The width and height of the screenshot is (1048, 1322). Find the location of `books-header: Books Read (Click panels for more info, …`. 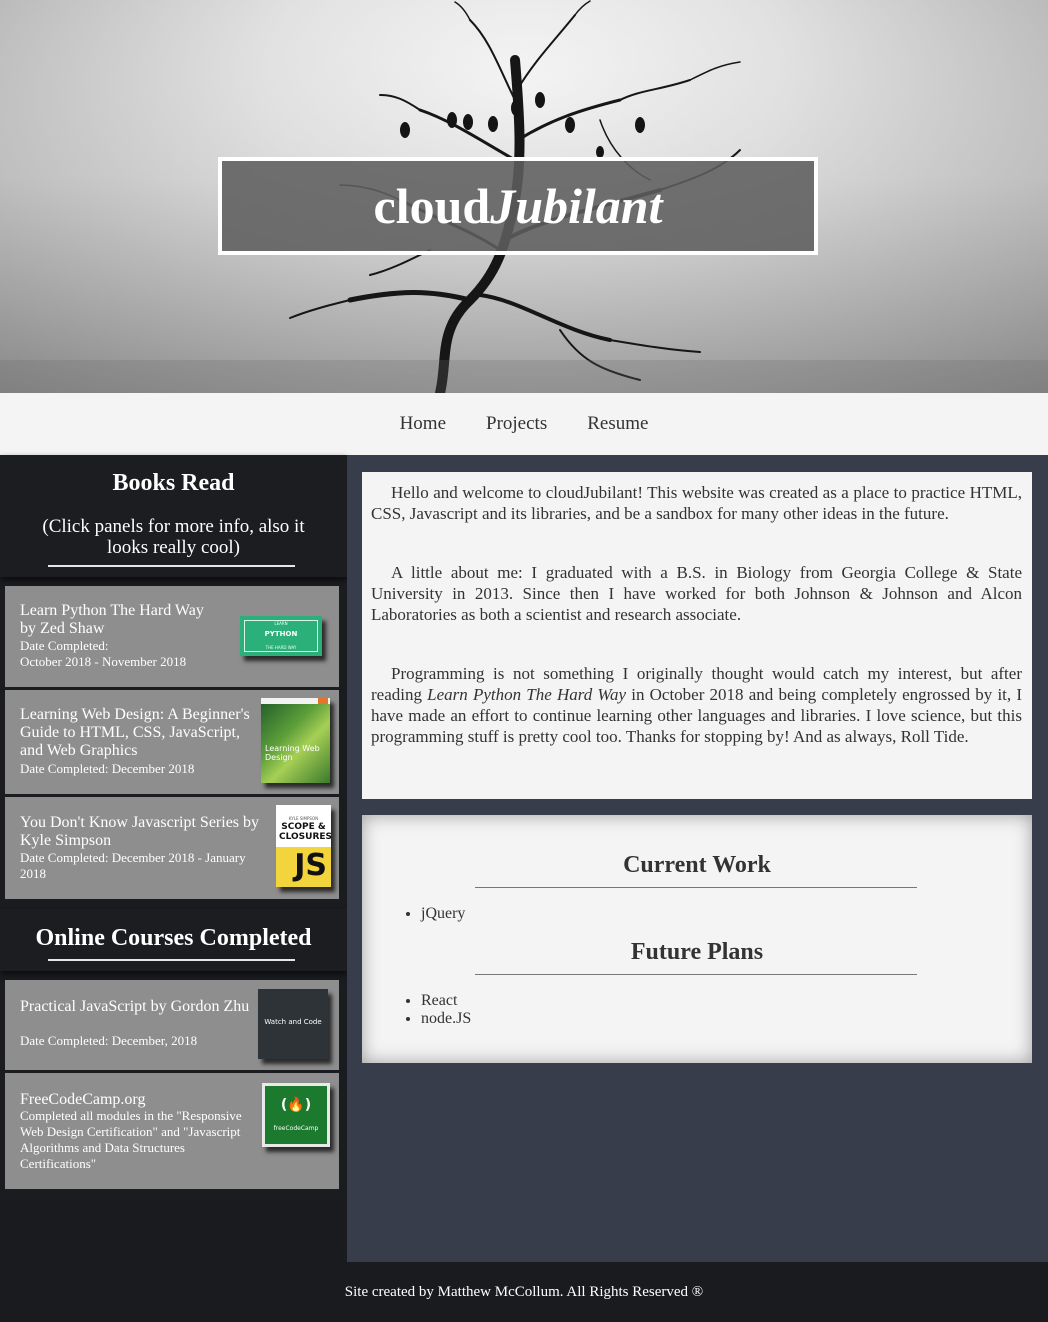

books-header: Books Read (Click panels for more info, … is located at coordinates (173, 516).